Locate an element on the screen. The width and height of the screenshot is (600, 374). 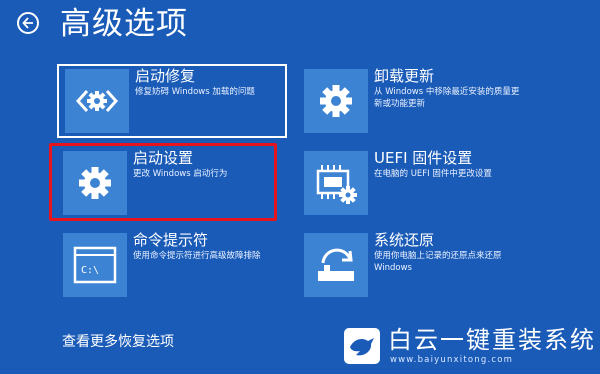
command-prompt-icon: C:\ is located at coordinates (95, 265).